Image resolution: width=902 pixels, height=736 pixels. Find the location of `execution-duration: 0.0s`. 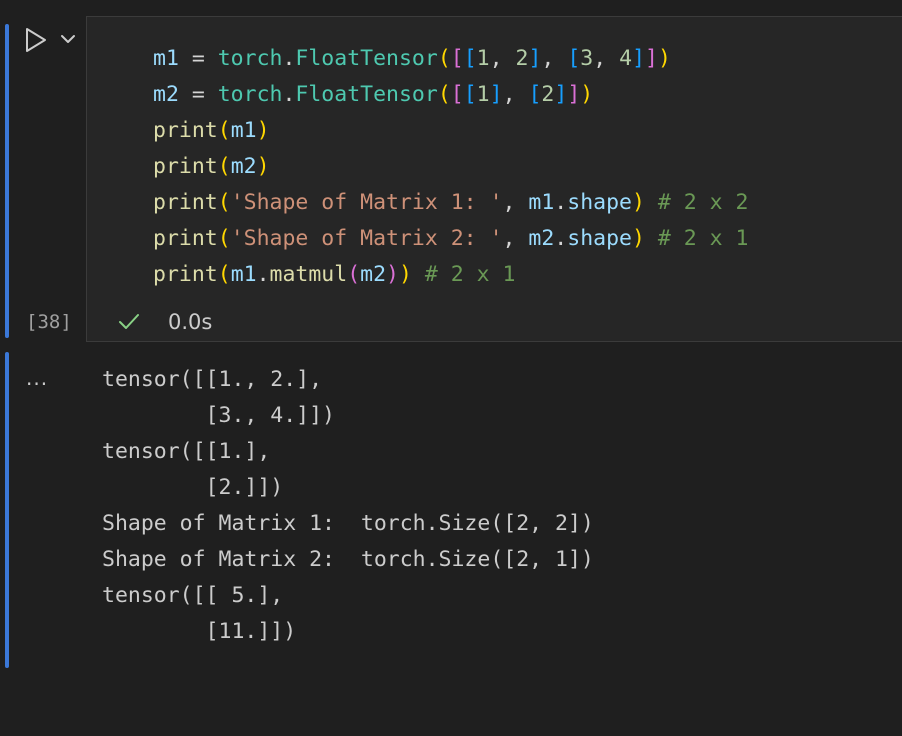

execution-duration: 0.0s is located at coordinates (190, 322).